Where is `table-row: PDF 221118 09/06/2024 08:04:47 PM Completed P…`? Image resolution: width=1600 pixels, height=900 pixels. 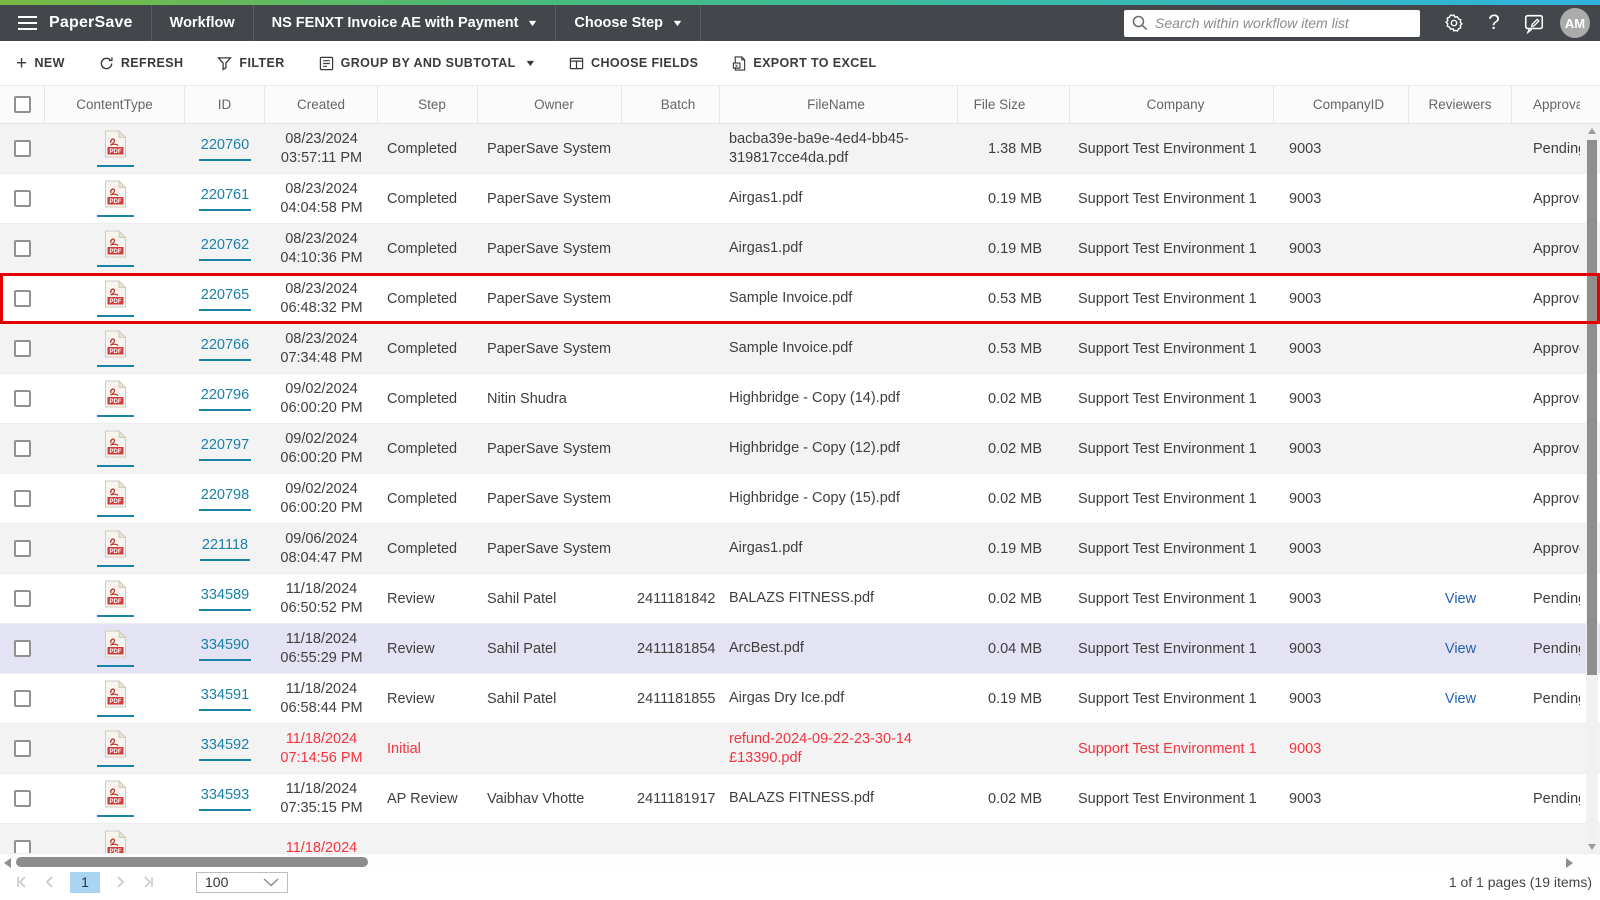 table-row: PDF 221118 09/06/2024 08:04:47 PM Completed P… is located at coordinates (800, 549).